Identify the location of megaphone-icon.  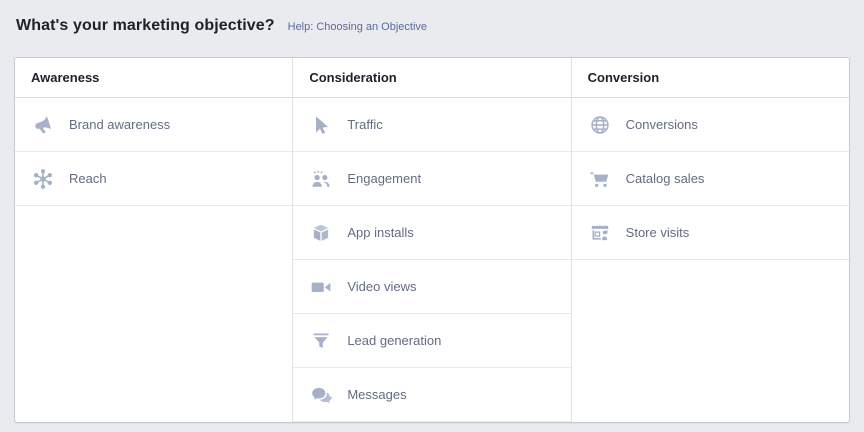
(43, 125).